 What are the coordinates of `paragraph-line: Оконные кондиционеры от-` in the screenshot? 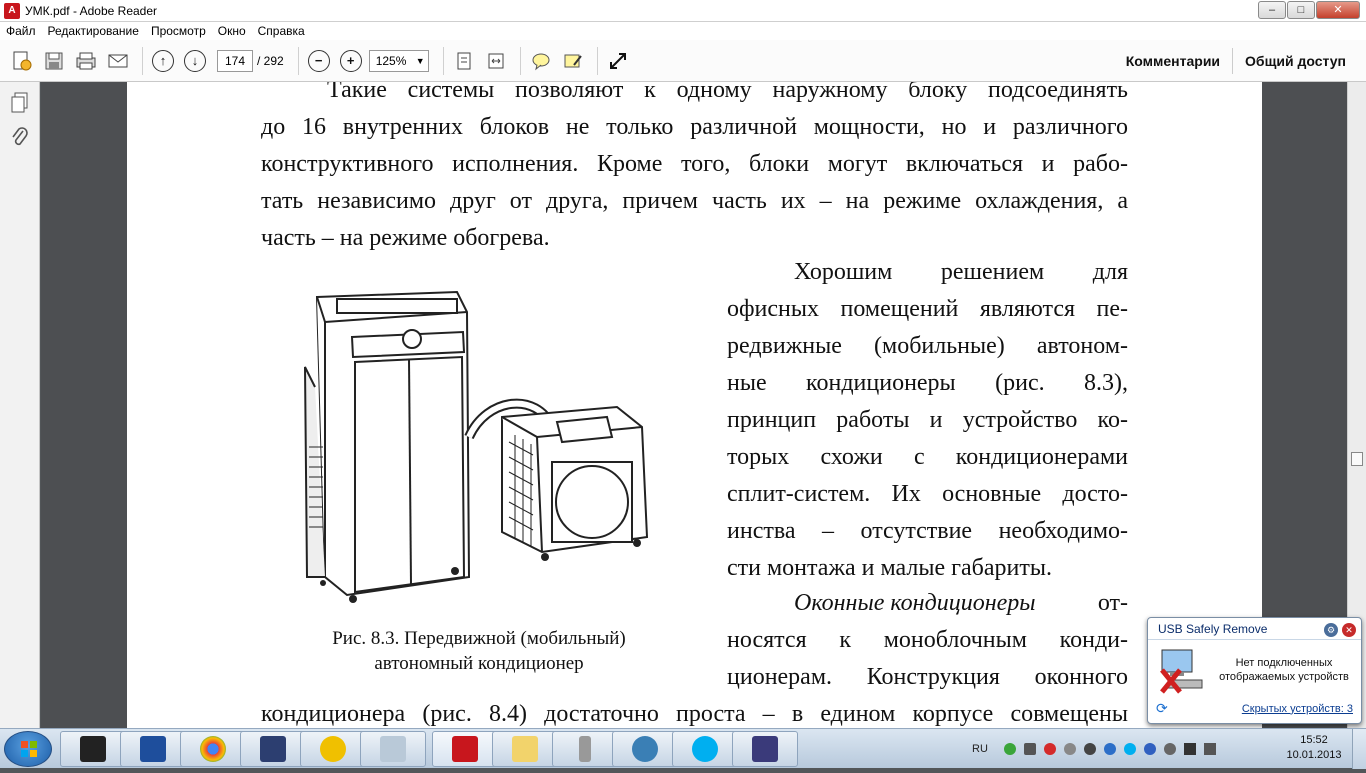 It's located at (961, 603).